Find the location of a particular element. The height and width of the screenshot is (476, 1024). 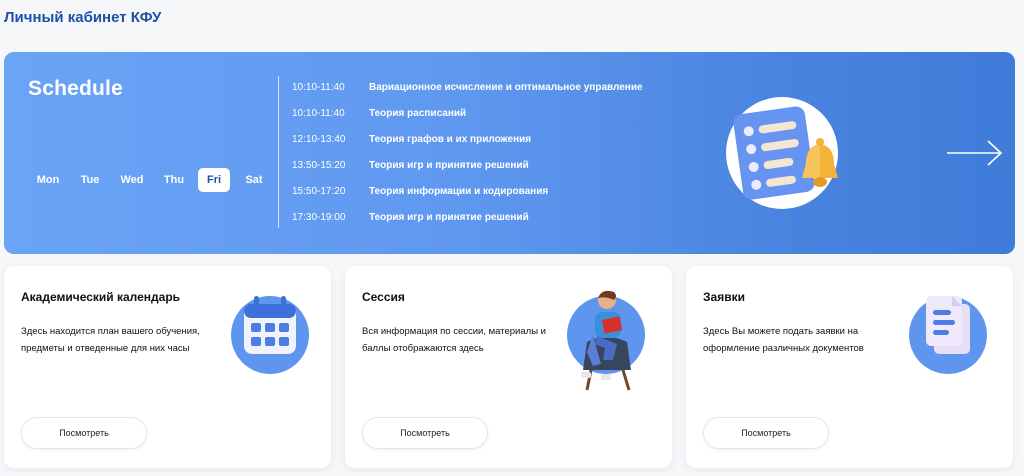

lesson-subject: Теория графов и их приложения is located at coordinates (450, 139).